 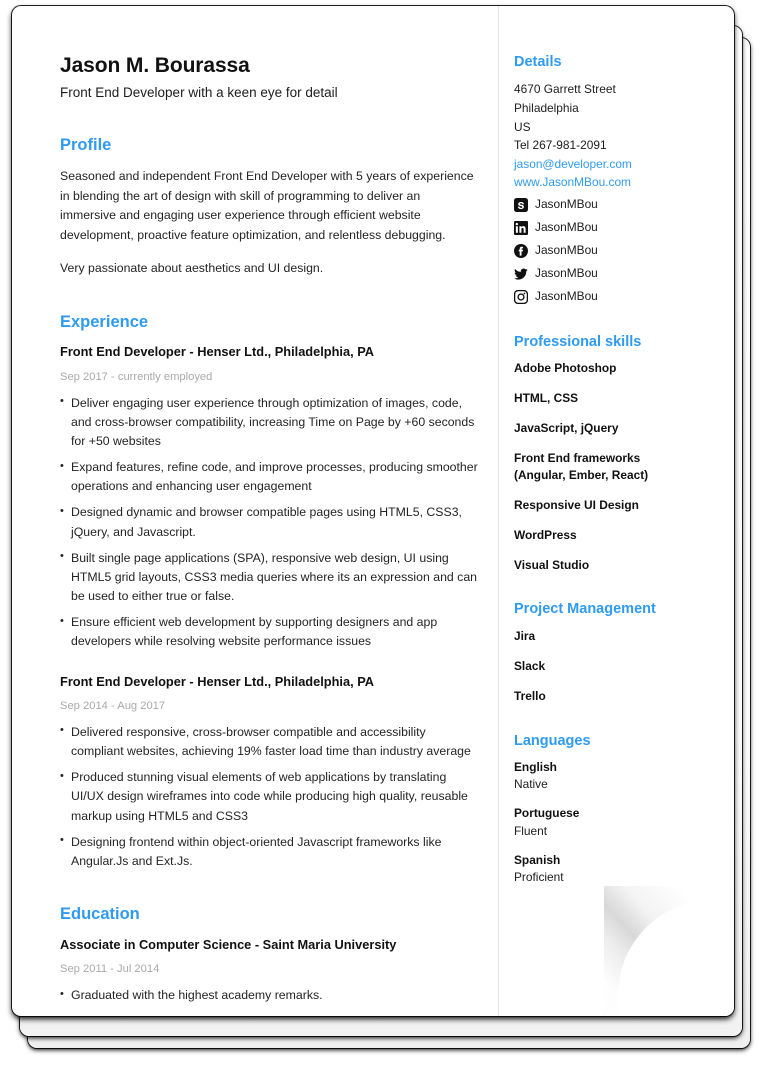 What do you see at coordinates (521, 228) in the screenshot?
I see `linkedin-icon` at bounding box center [521, 228].